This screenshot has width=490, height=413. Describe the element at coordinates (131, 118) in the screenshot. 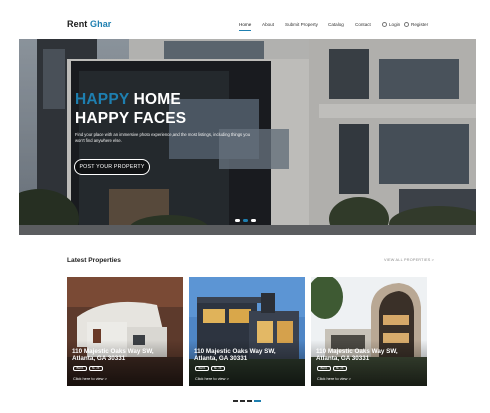

I see `hero-title-line2: HAPPY FACES` at that location.